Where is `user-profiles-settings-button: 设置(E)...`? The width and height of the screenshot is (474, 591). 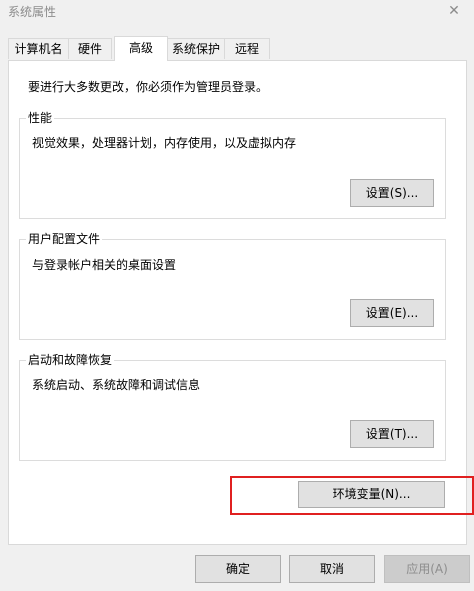 user-profiles-settings-button: 设置(E)... is located at coordinates (392, 313).